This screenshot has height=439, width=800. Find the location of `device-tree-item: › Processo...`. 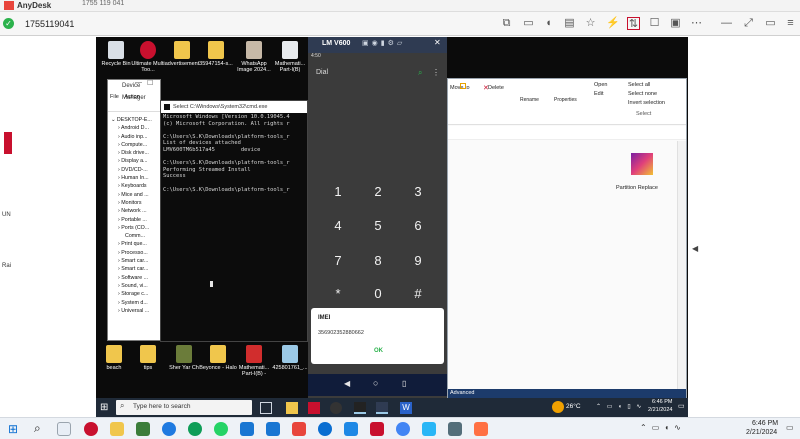

device-tree-item: › Processo... is located at coordinates (136, 253).